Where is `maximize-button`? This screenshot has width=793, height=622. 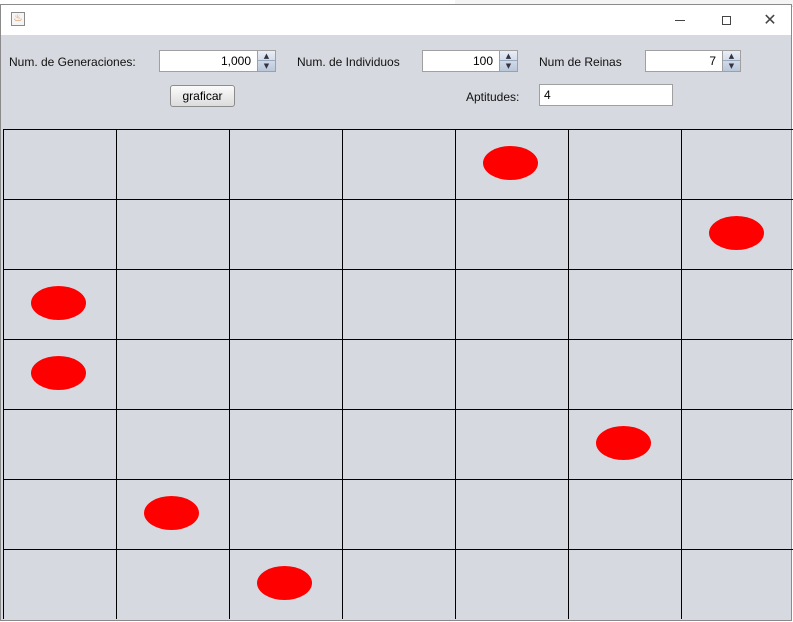
maximize-button is located at coordinates (726, 20).